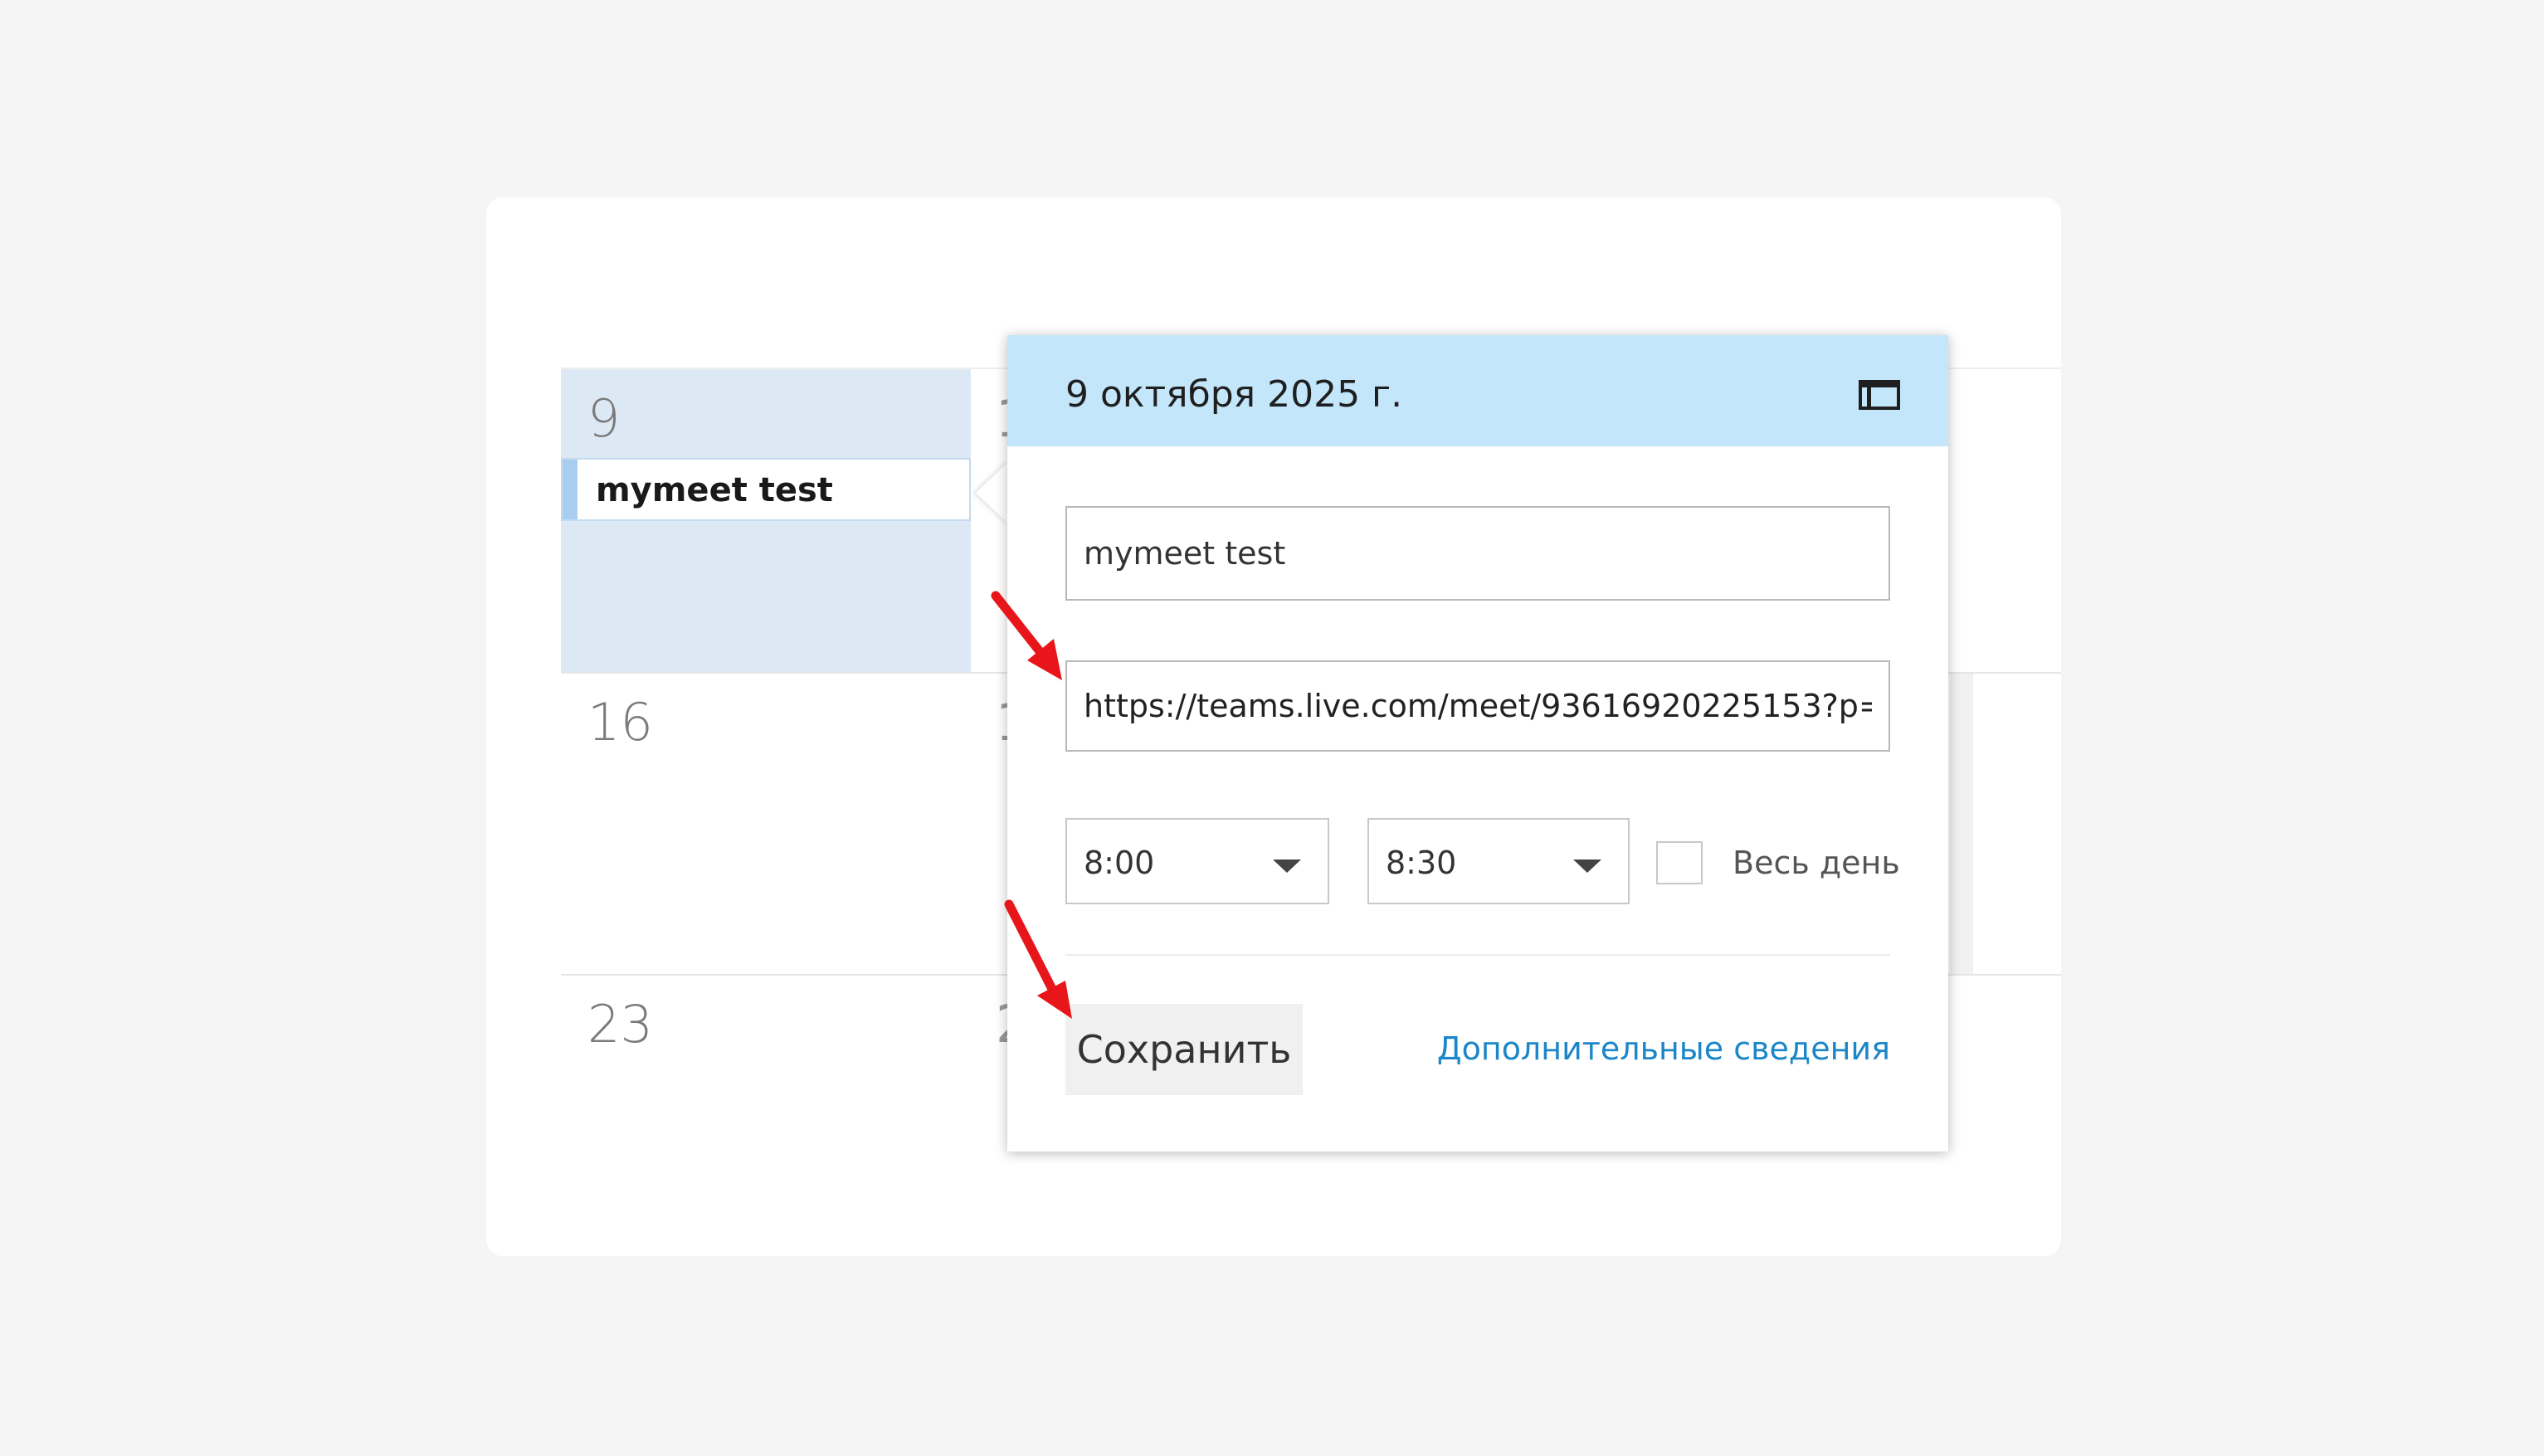  I want to click on end-time-select: 8:30, so click(1498, 861).